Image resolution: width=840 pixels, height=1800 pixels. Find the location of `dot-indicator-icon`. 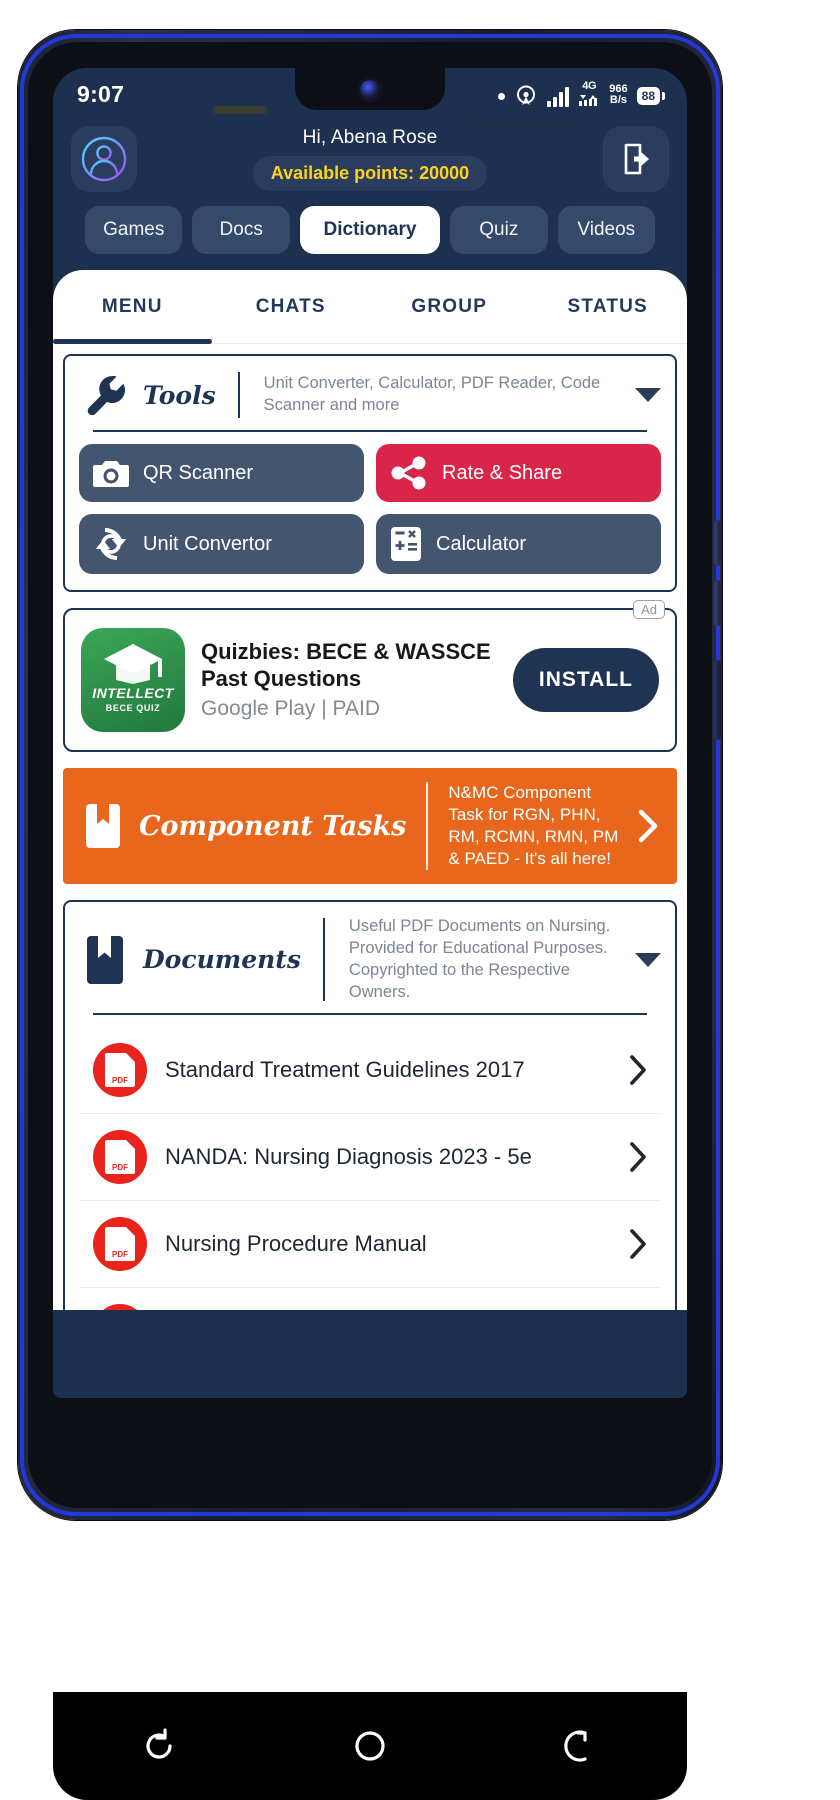

dot-indicator-icon is located at coordinates (502, 96).